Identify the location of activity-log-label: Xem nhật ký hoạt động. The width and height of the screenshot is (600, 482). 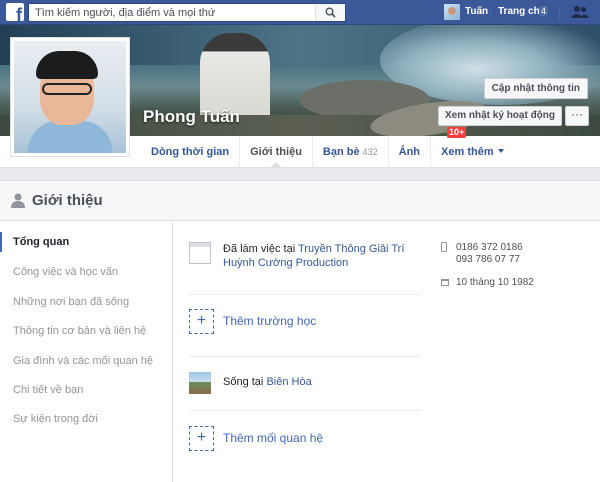
(500, 115).